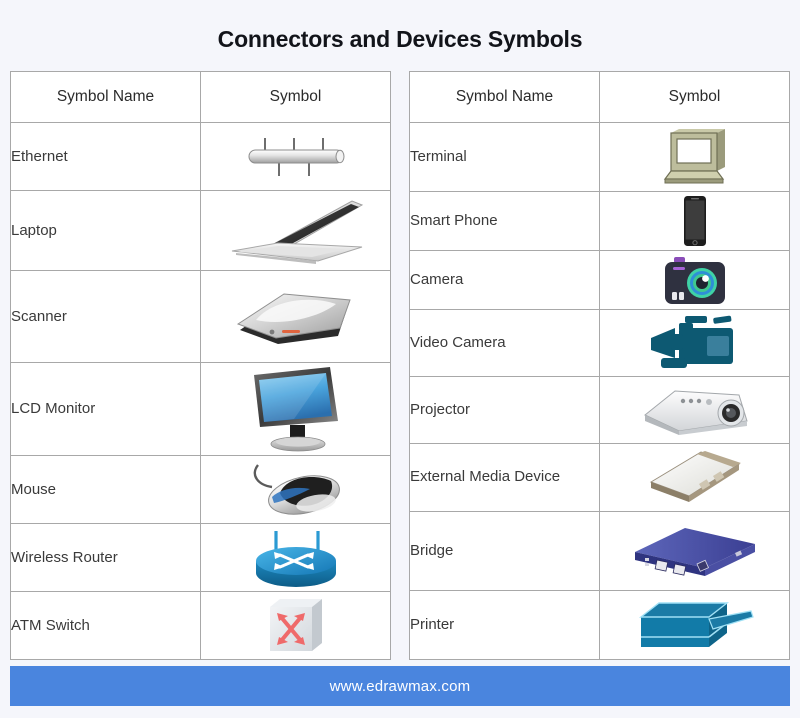  I want to click on table-row: Printer, so click(599, 625).